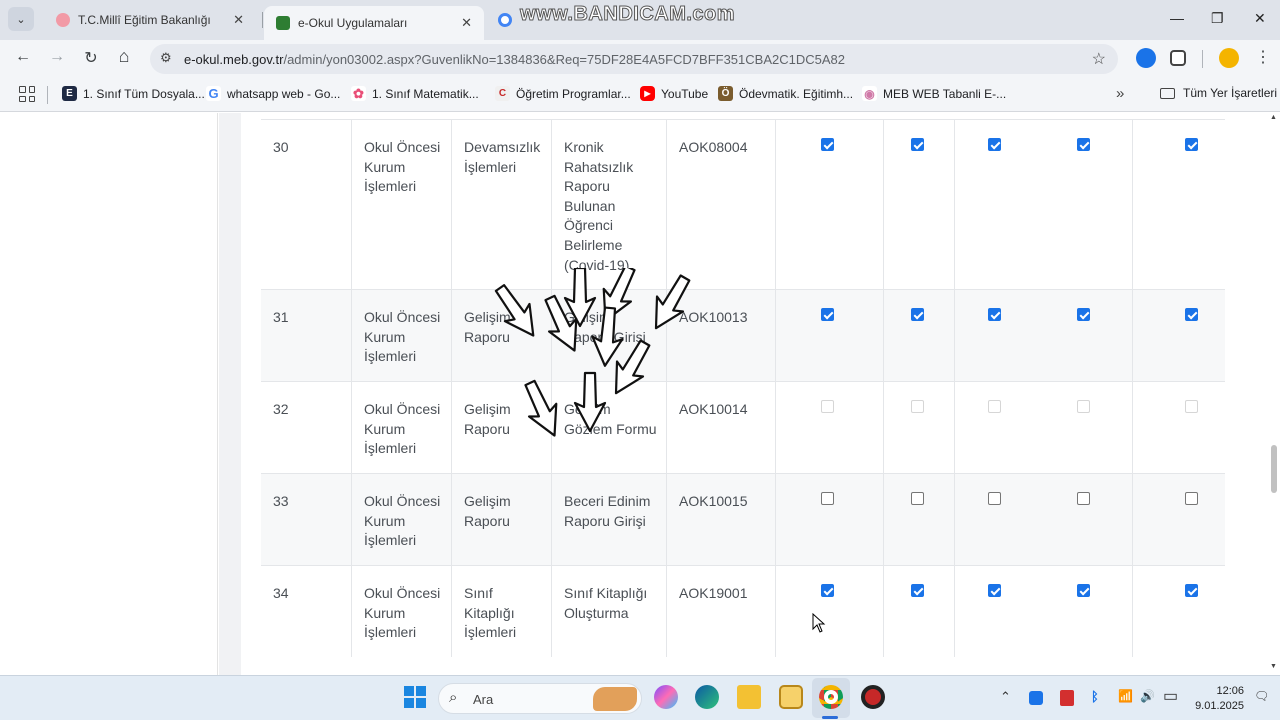 The image size is (1280, 720). What do you see at coordinates (1217, 18) in the screenshot?
I see `maximize-icon: ❐` at bounding box center [1217, 18].